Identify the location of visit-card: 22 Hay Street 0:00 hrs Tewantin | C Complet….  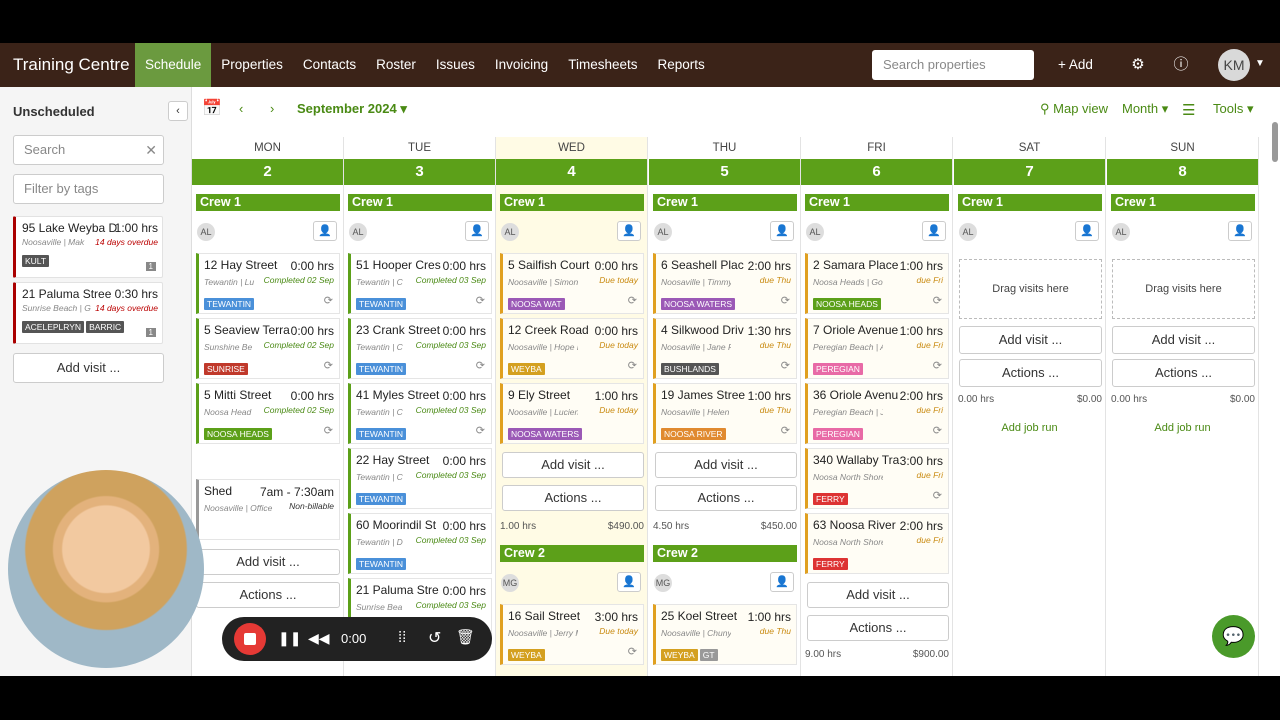
(420, 478).